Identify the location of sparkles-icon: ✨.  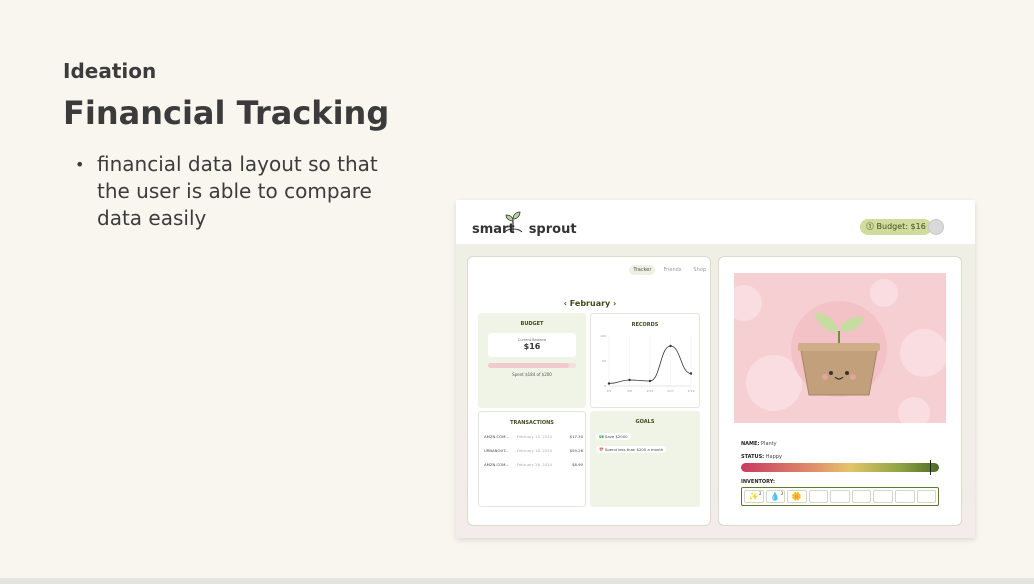
(753, 496).